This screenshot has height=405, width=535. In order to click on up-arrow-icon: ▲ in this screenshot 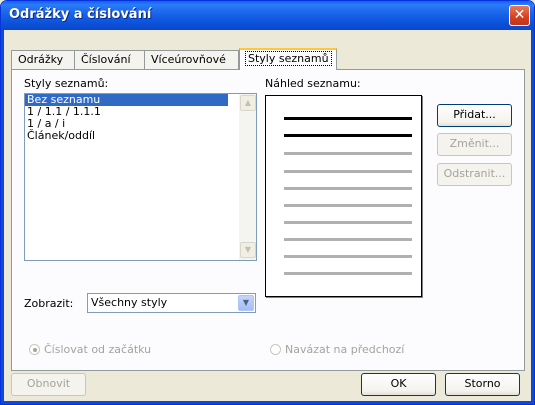, I will do `click(248, 102)`.